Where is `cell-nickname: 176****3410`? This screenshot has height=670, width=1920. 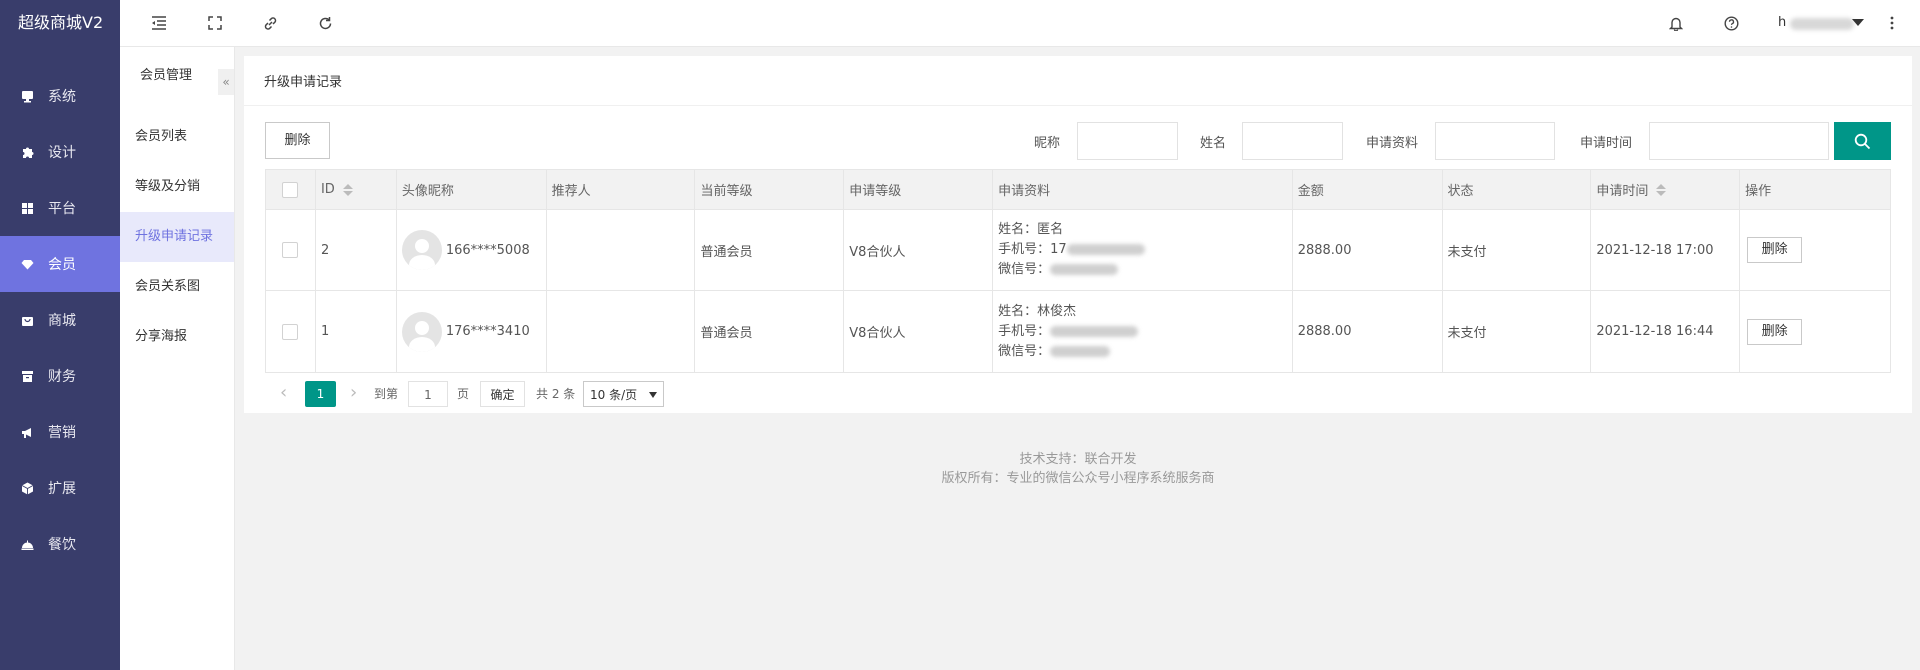 cell-nickname: 176****3410 is located at coordinates (472, 331).